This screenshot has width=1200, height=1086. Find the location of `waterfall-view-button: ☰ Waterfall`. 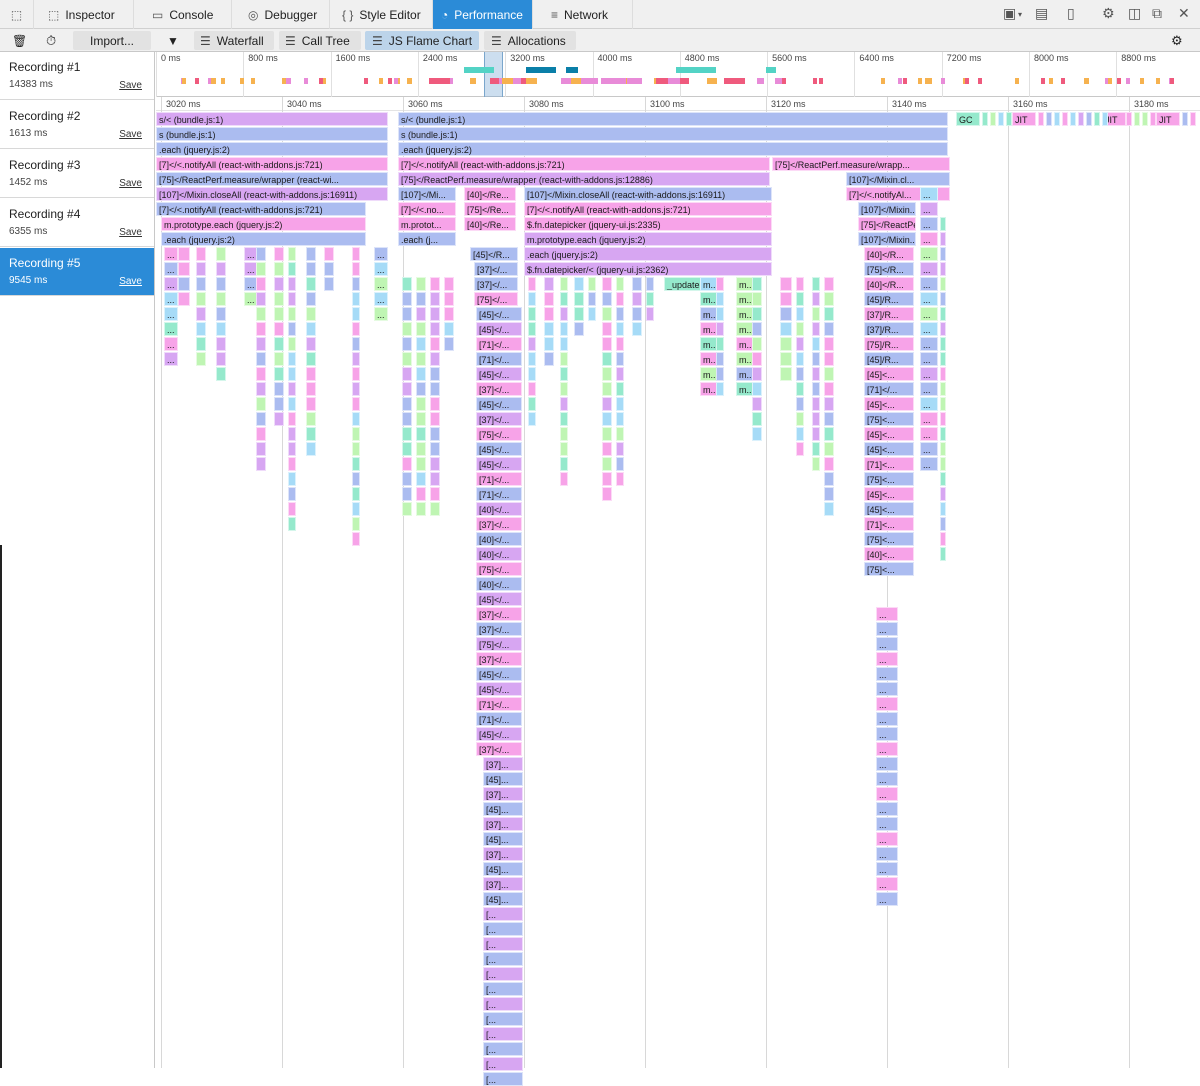

waterfall-view-button: ☰ Waterfall is located at coordinates (234, 40).